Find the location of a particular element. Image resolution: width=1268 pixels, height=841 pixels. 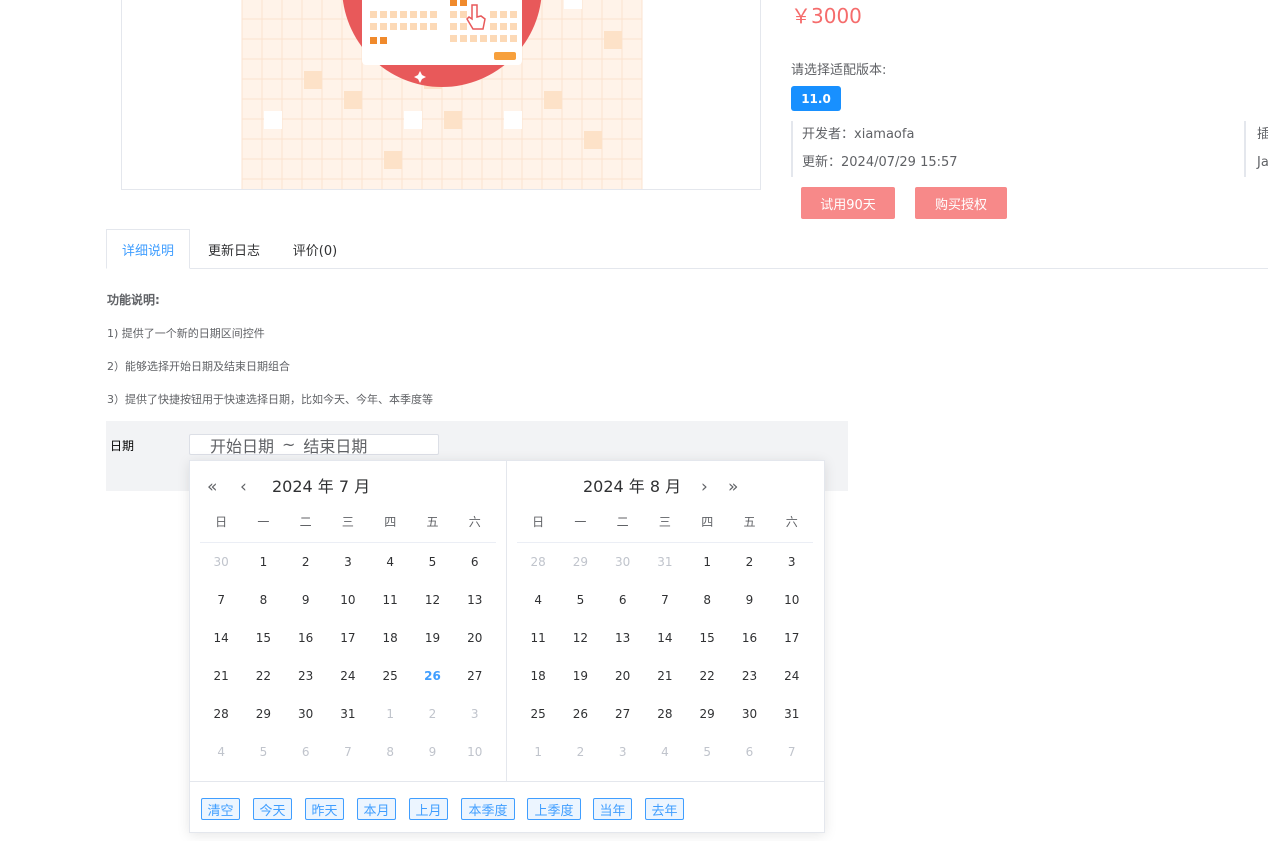

shortcut-button: 本月 is located at coordinates (376, 809).